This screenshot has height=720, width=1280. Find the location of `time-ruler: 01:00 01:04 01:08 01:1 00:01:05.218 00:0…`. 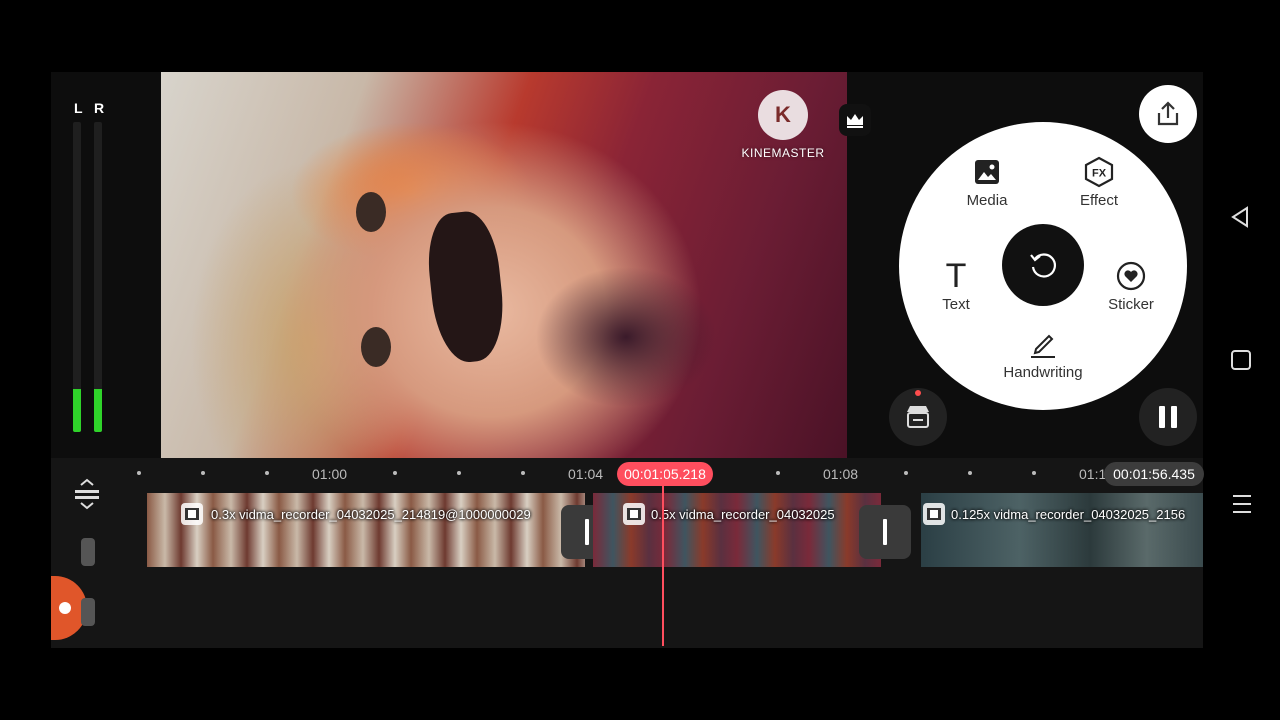

time-ruler: 01:00 01:04 01:08 01:1 00:01:05.218 00:0… is located at coordinates (627, 473).